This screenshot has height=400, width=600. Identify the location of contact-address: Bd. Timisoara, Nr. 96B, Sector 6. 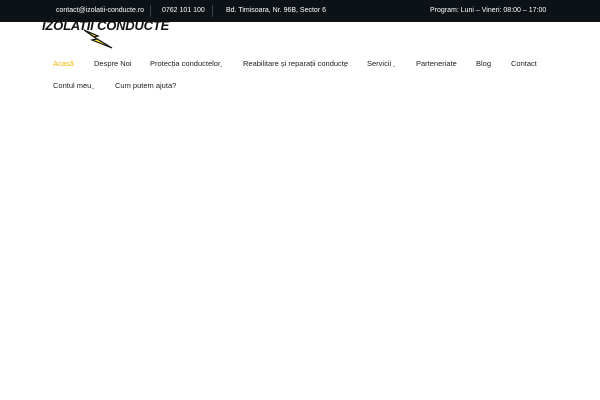
(276, 10).